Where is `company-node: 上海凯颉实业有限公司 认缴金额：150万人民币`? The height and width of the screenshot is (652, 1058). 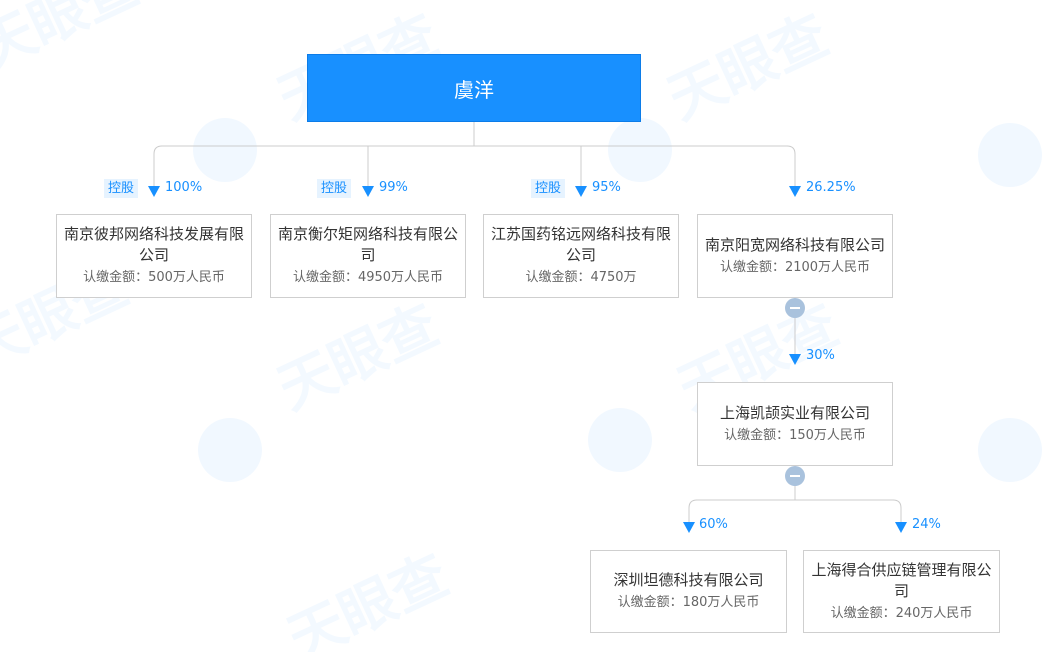 company-node: 上海凯颉实业有限公司 认缴金额：150万人民币 is located at coordinates (795, 424).